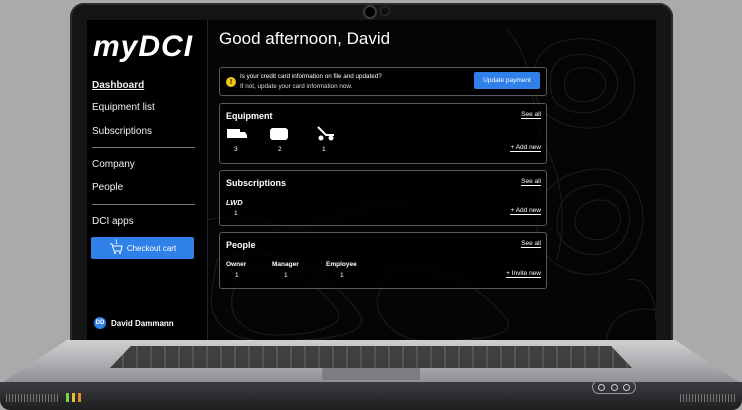  I want to click on sidebar-item-equipment-list: Equipment list, so click(123, 107).